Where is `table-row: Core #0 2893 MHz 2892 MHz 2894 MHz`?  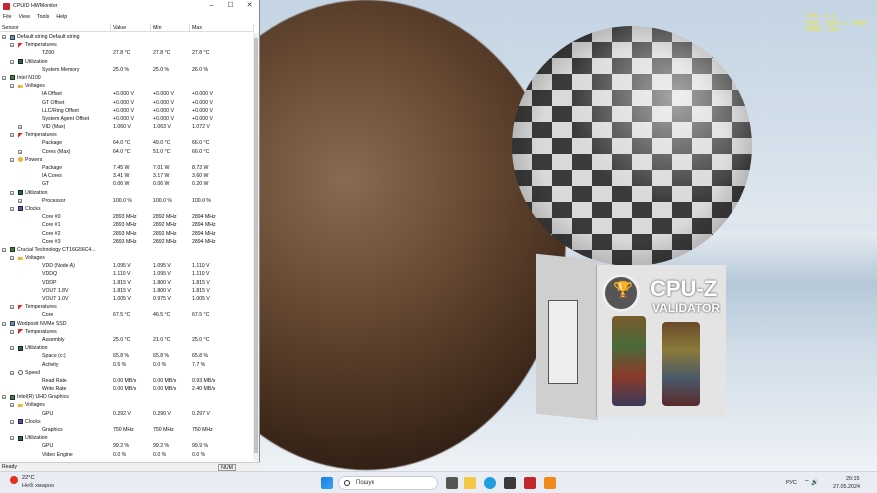 table-row: Core #0 2893 MHz 2892 MHz 2894 MHz is located at coordinates (127, 217).